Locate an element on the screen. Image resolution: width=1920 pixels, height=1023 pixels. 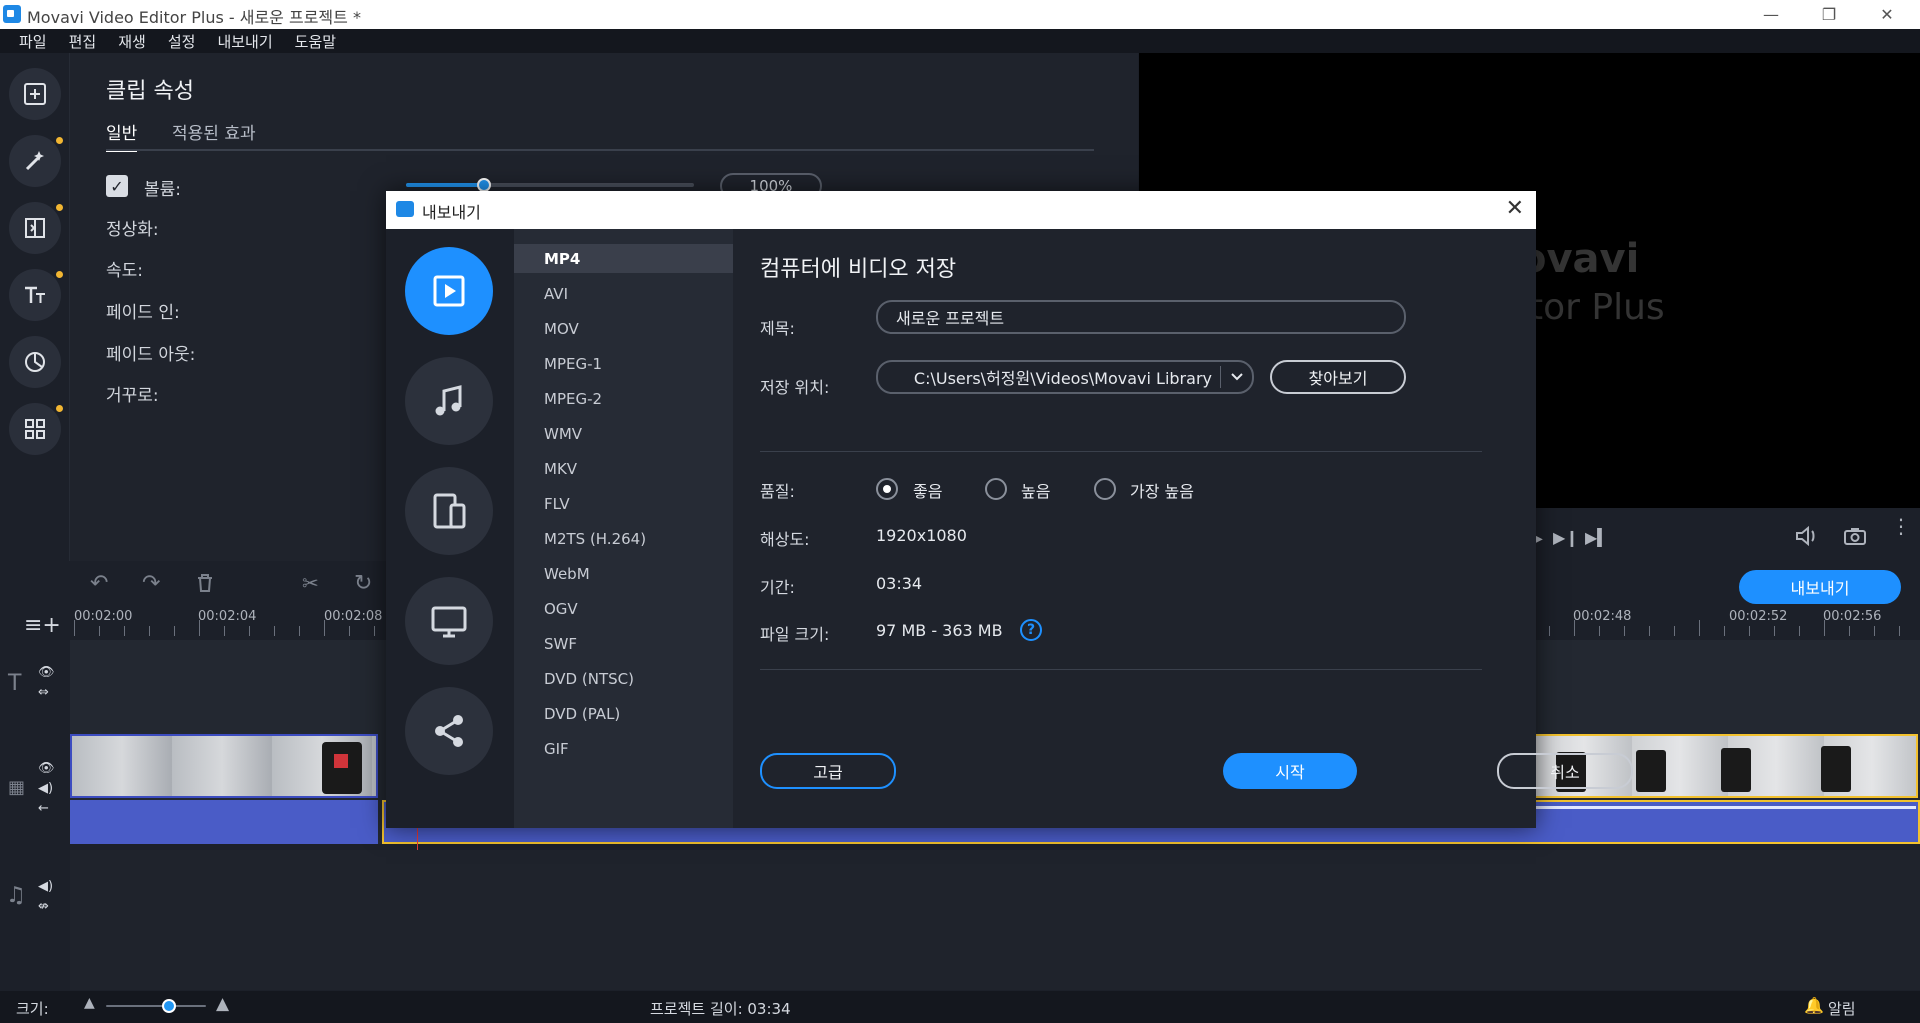
location-input: C:\Users\허정원\Videos\Movavi Library is located at coordinates (1065, 377).